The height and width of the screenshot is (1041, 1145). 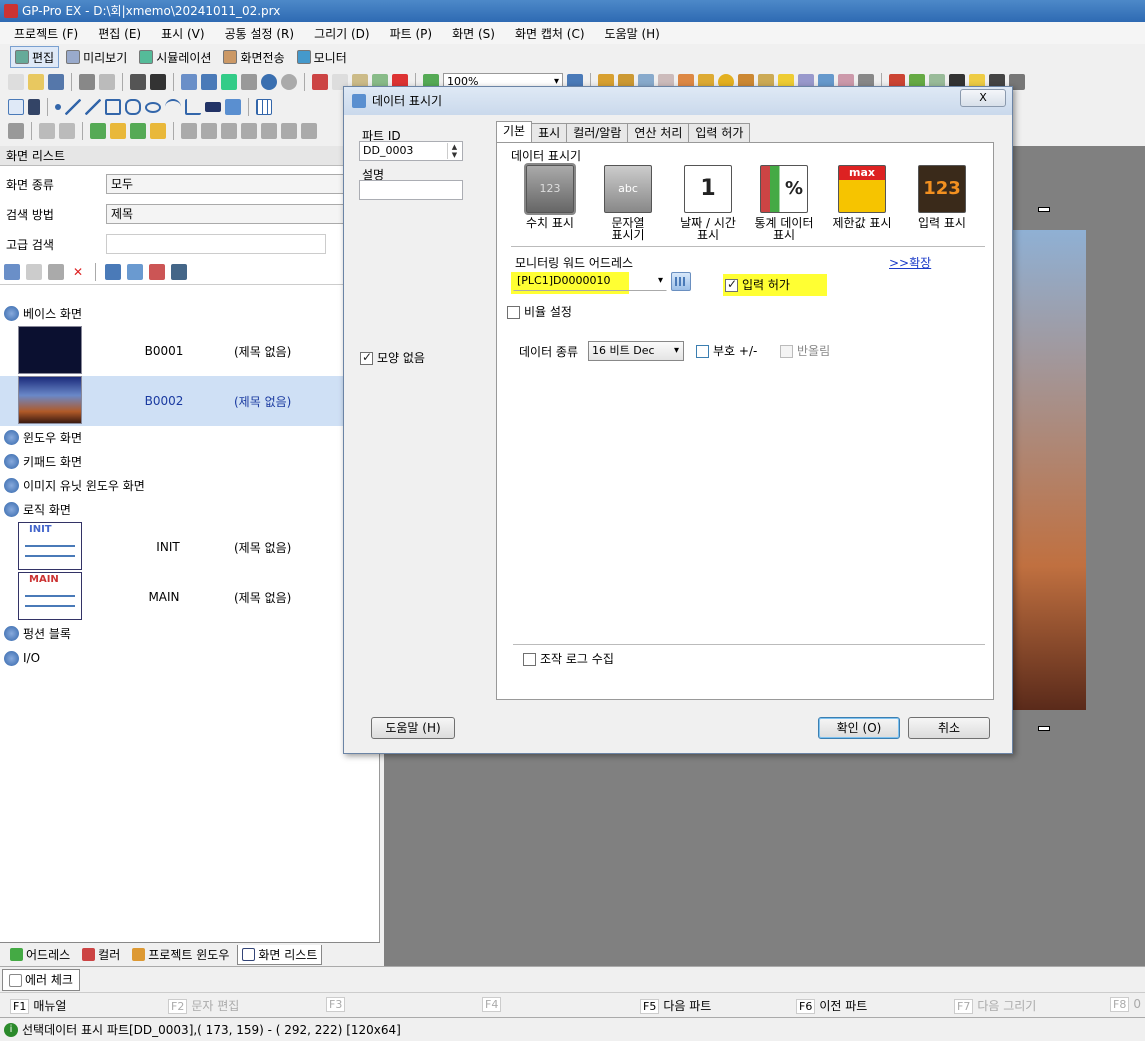 What do you see at coordinates (209, 82) in the screenshot?
I see `screen-icon` at bounding box center [209, 82].